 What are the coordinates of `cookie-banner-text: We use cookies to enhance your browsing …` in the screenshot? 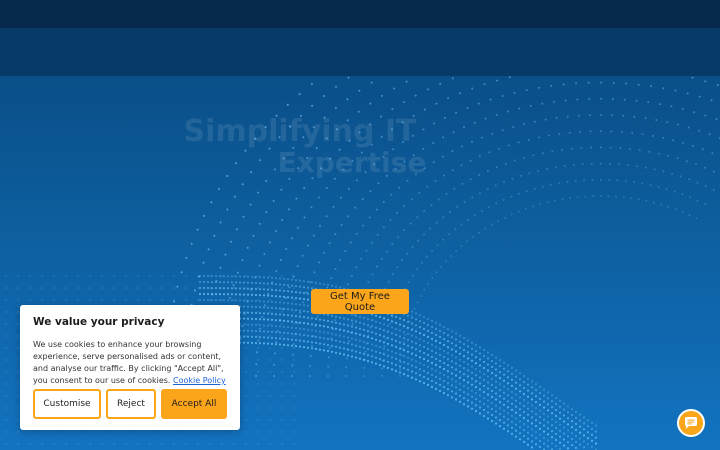 It's located at (130, 363).